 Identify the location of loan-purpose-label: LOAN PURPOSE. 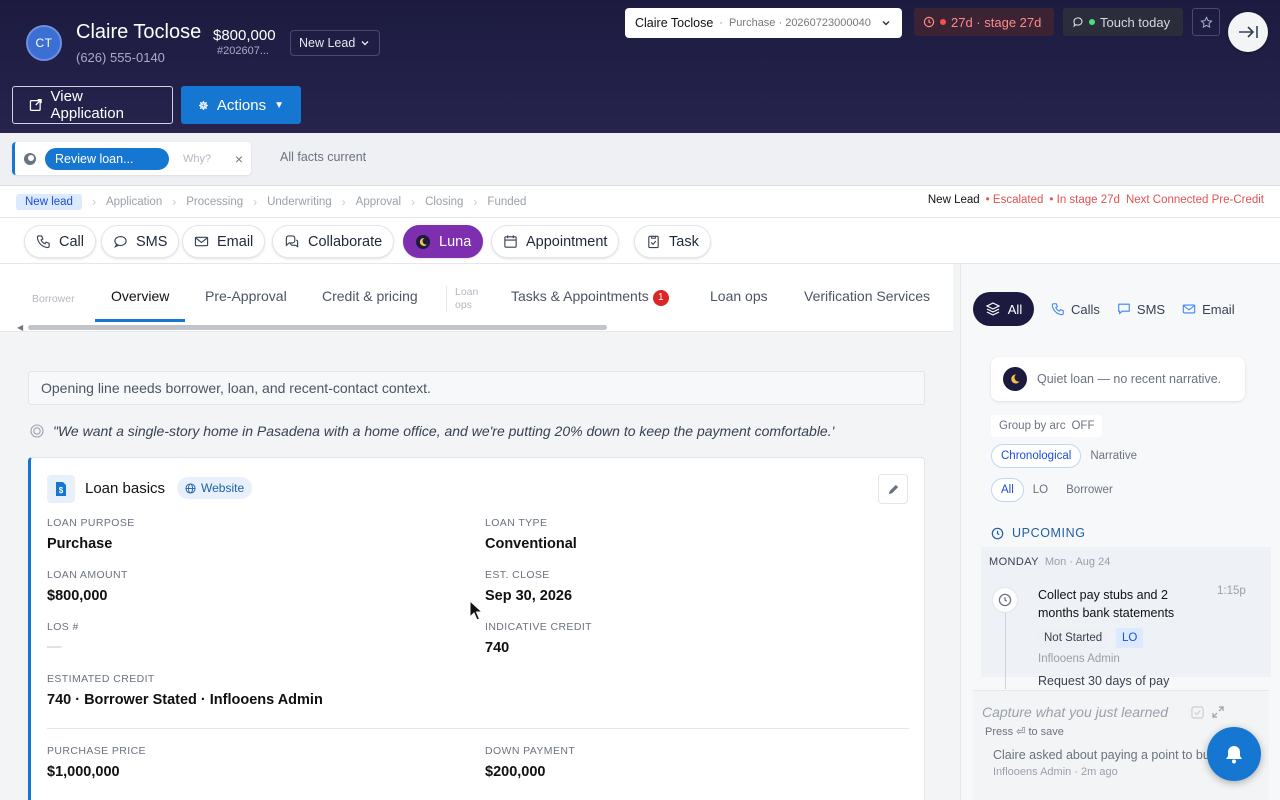
(91, 523).